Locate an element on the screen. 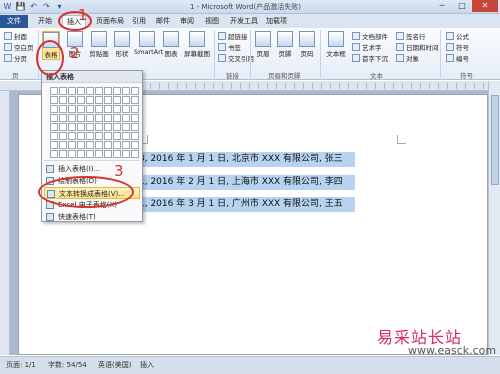 The image size is (500, 374). tab-developer: 开发工具 is located at coordinates (244, 21).